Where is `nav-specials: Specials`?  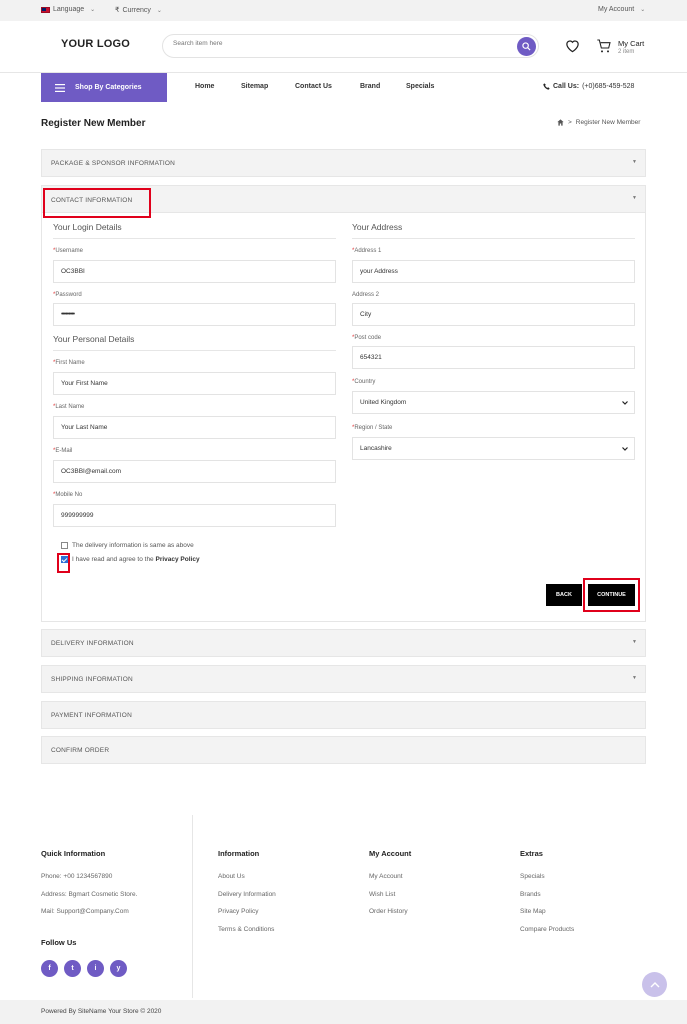
nav-specials: Specials is located at coordinates (420, 86).